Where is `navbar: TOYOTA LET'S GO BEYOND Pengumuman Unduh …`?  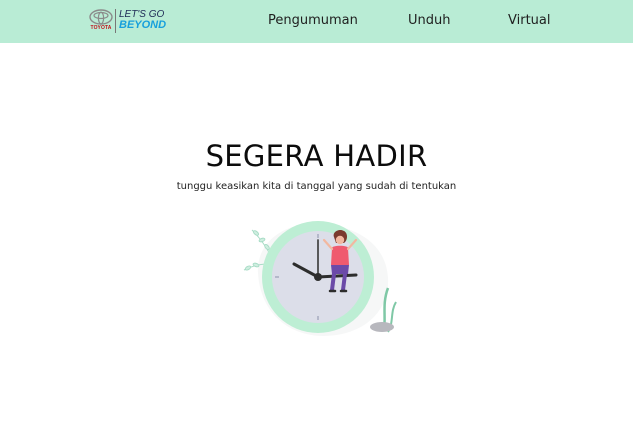 navbar: TOYOTA LET'S GO BEYOND Pengumuman Unduh … is located at coordinates (316, 21).